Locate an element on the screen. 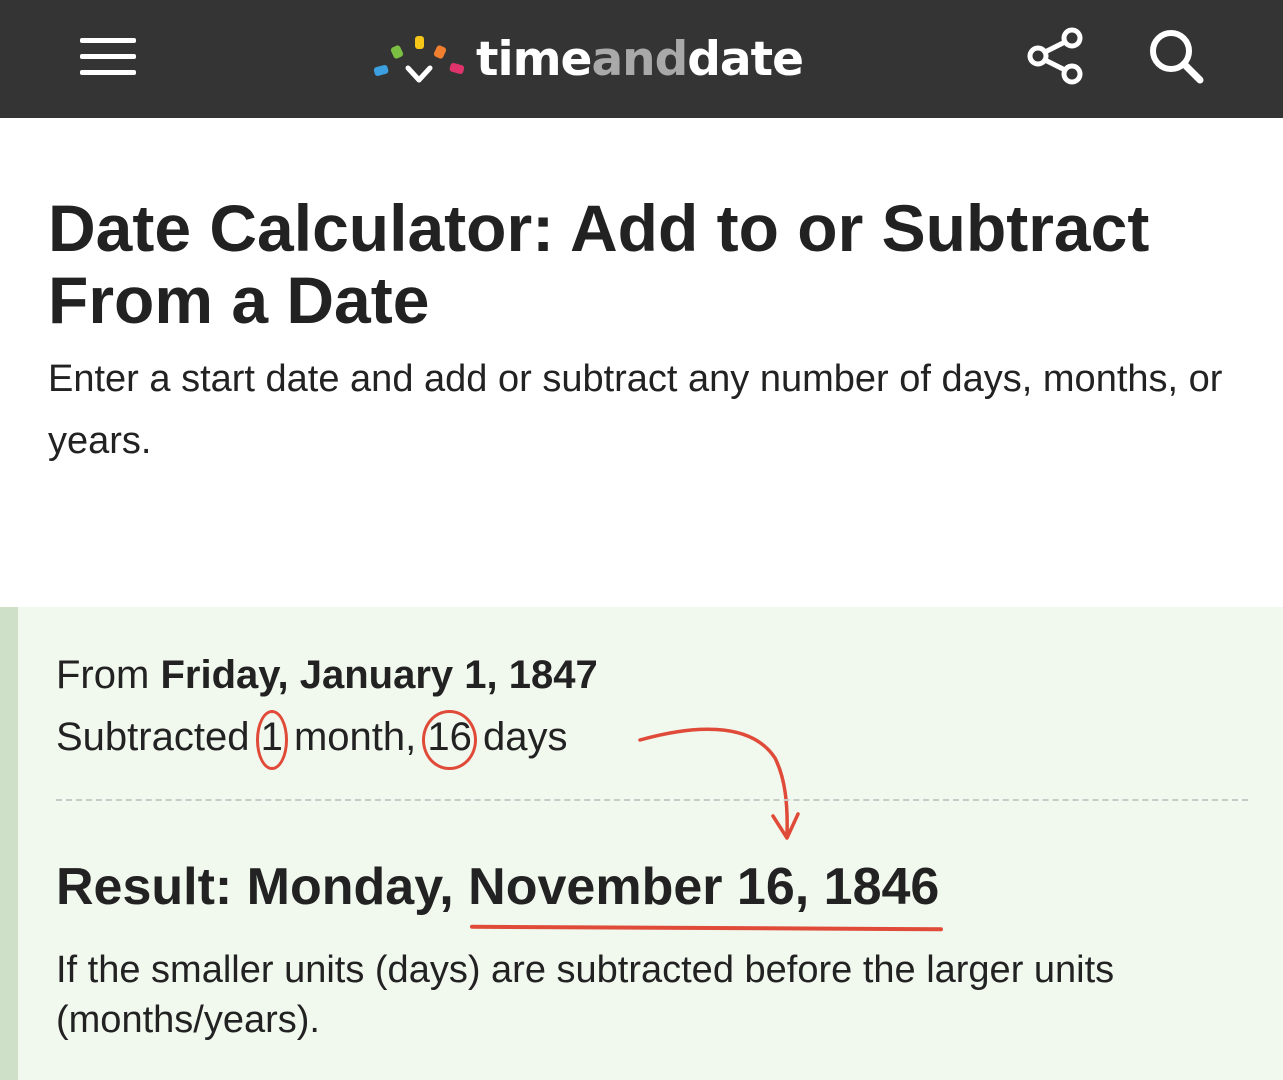 The height and width of the screenshot is (1080, 1283). from-date-value: Friday, January 1, 1847 is located at coordinates (379, 675).